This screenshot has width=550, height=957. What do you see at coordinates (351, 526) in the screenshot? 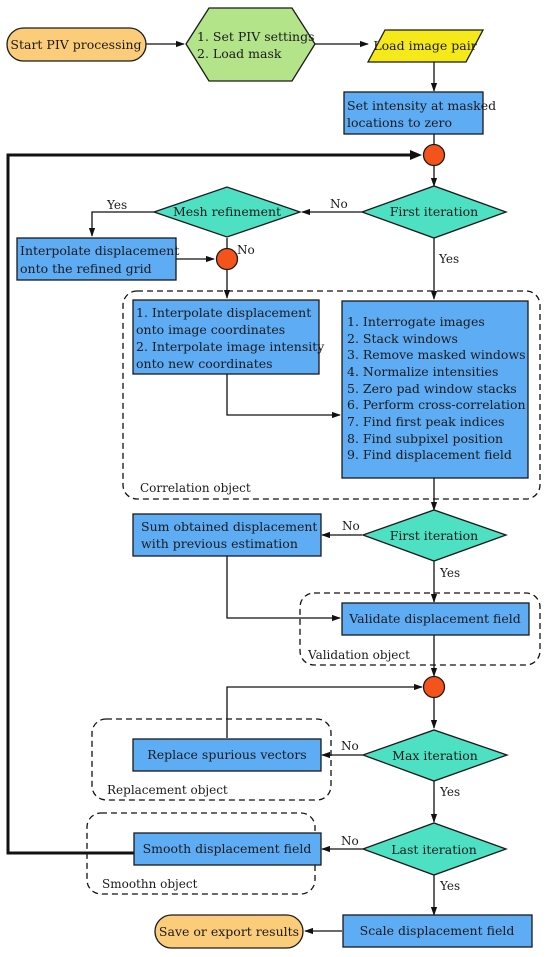
I see `edge-label-no-3: No` at bounding box center [351, 526].